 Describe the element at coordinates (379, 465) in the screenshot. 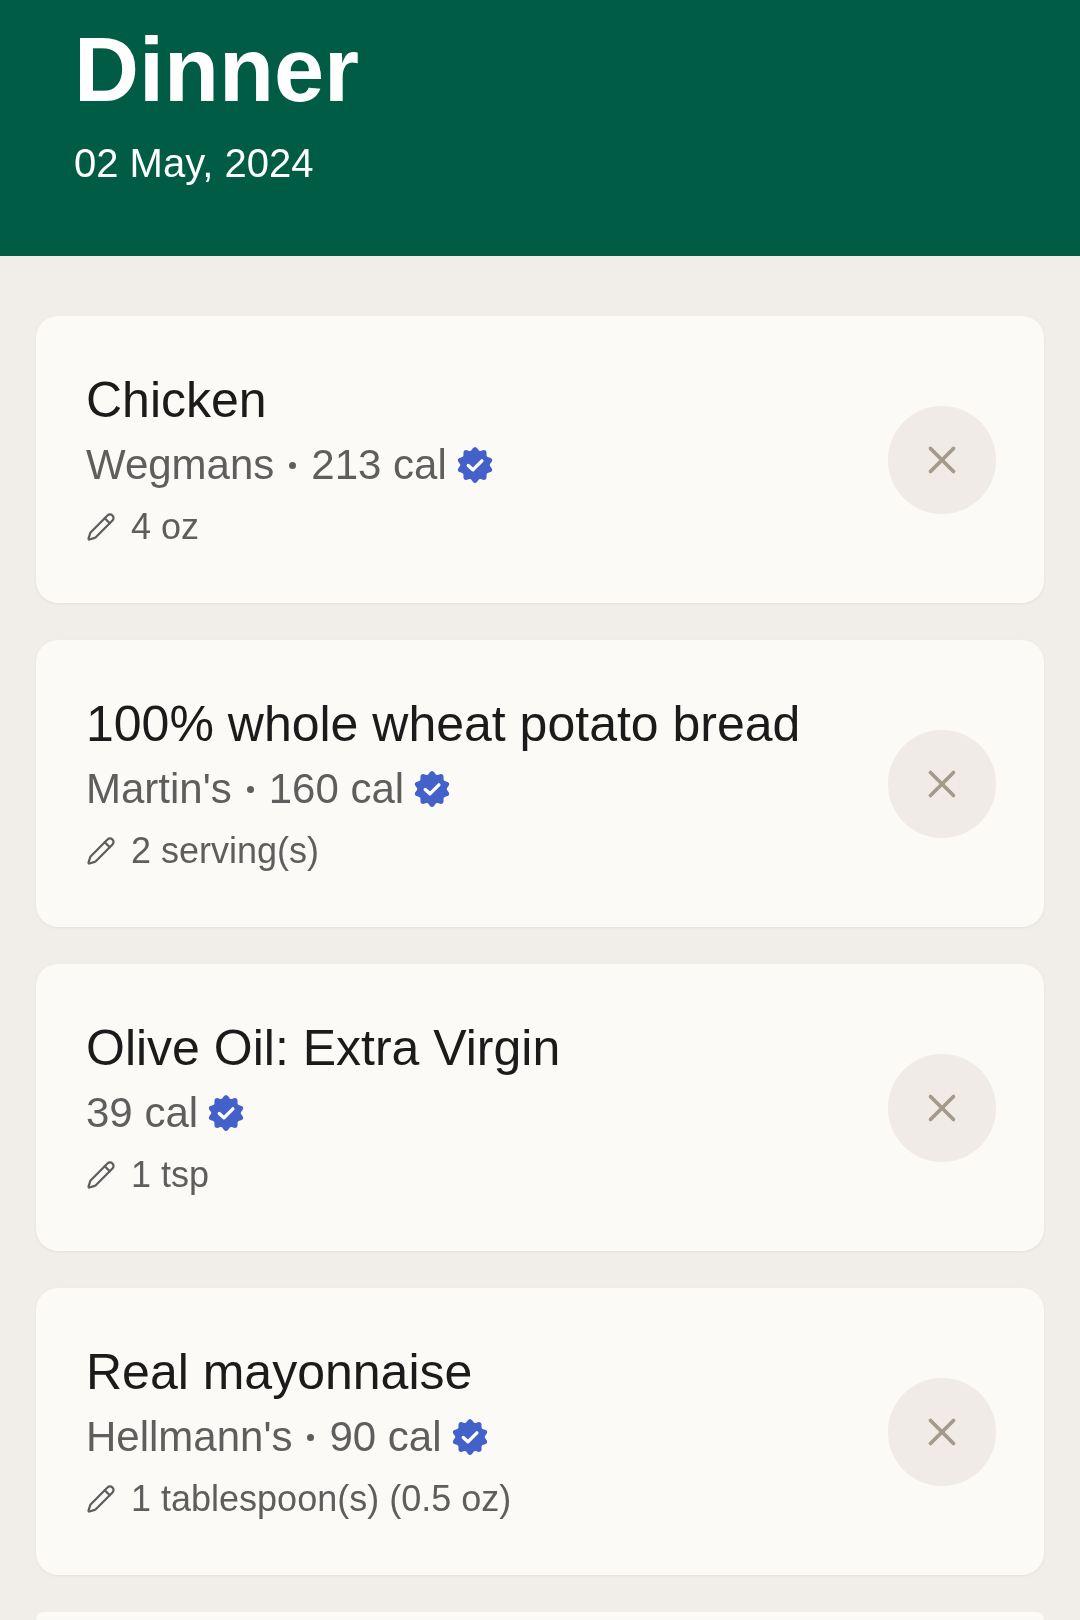

I see `calorie-count: 213 cal` at that location.